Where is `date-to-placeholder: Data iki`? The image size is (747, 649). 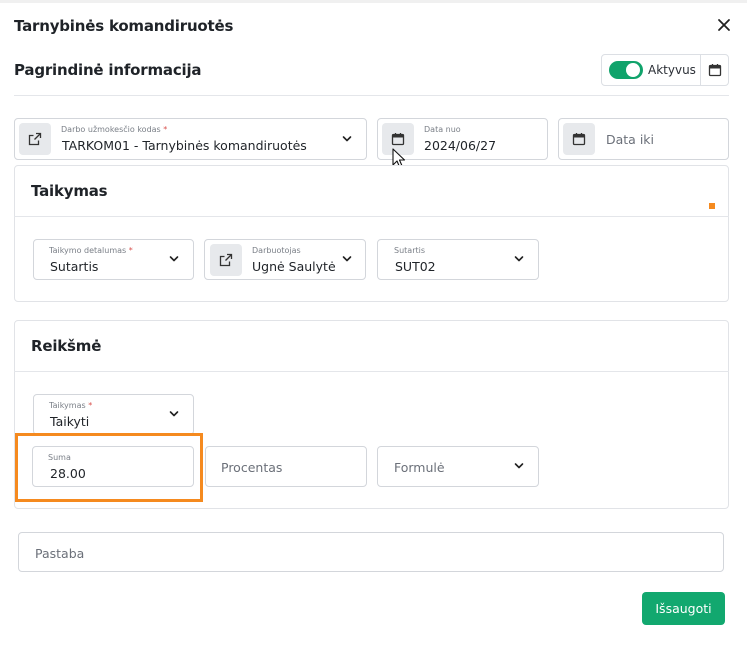
date-to-placeholder: Data iki is located at coordinates (630, 139).